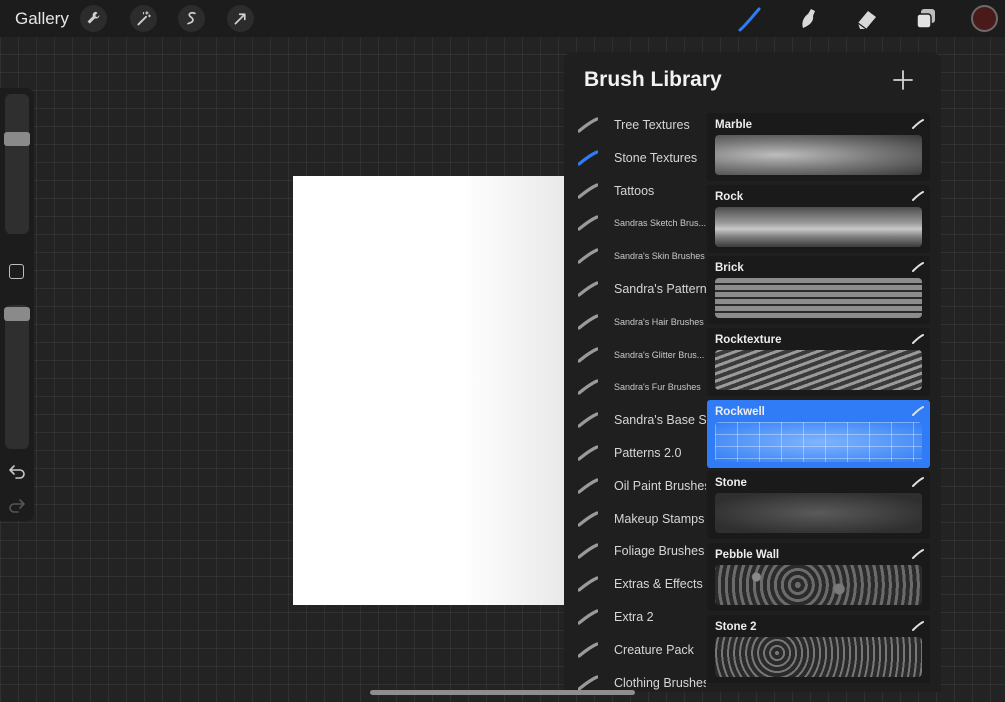 The image size is (1005, 702). Describe the element at coordinates (656, 157) in the screenshot. I see `brush-set-label: Stone Textures` at that location.